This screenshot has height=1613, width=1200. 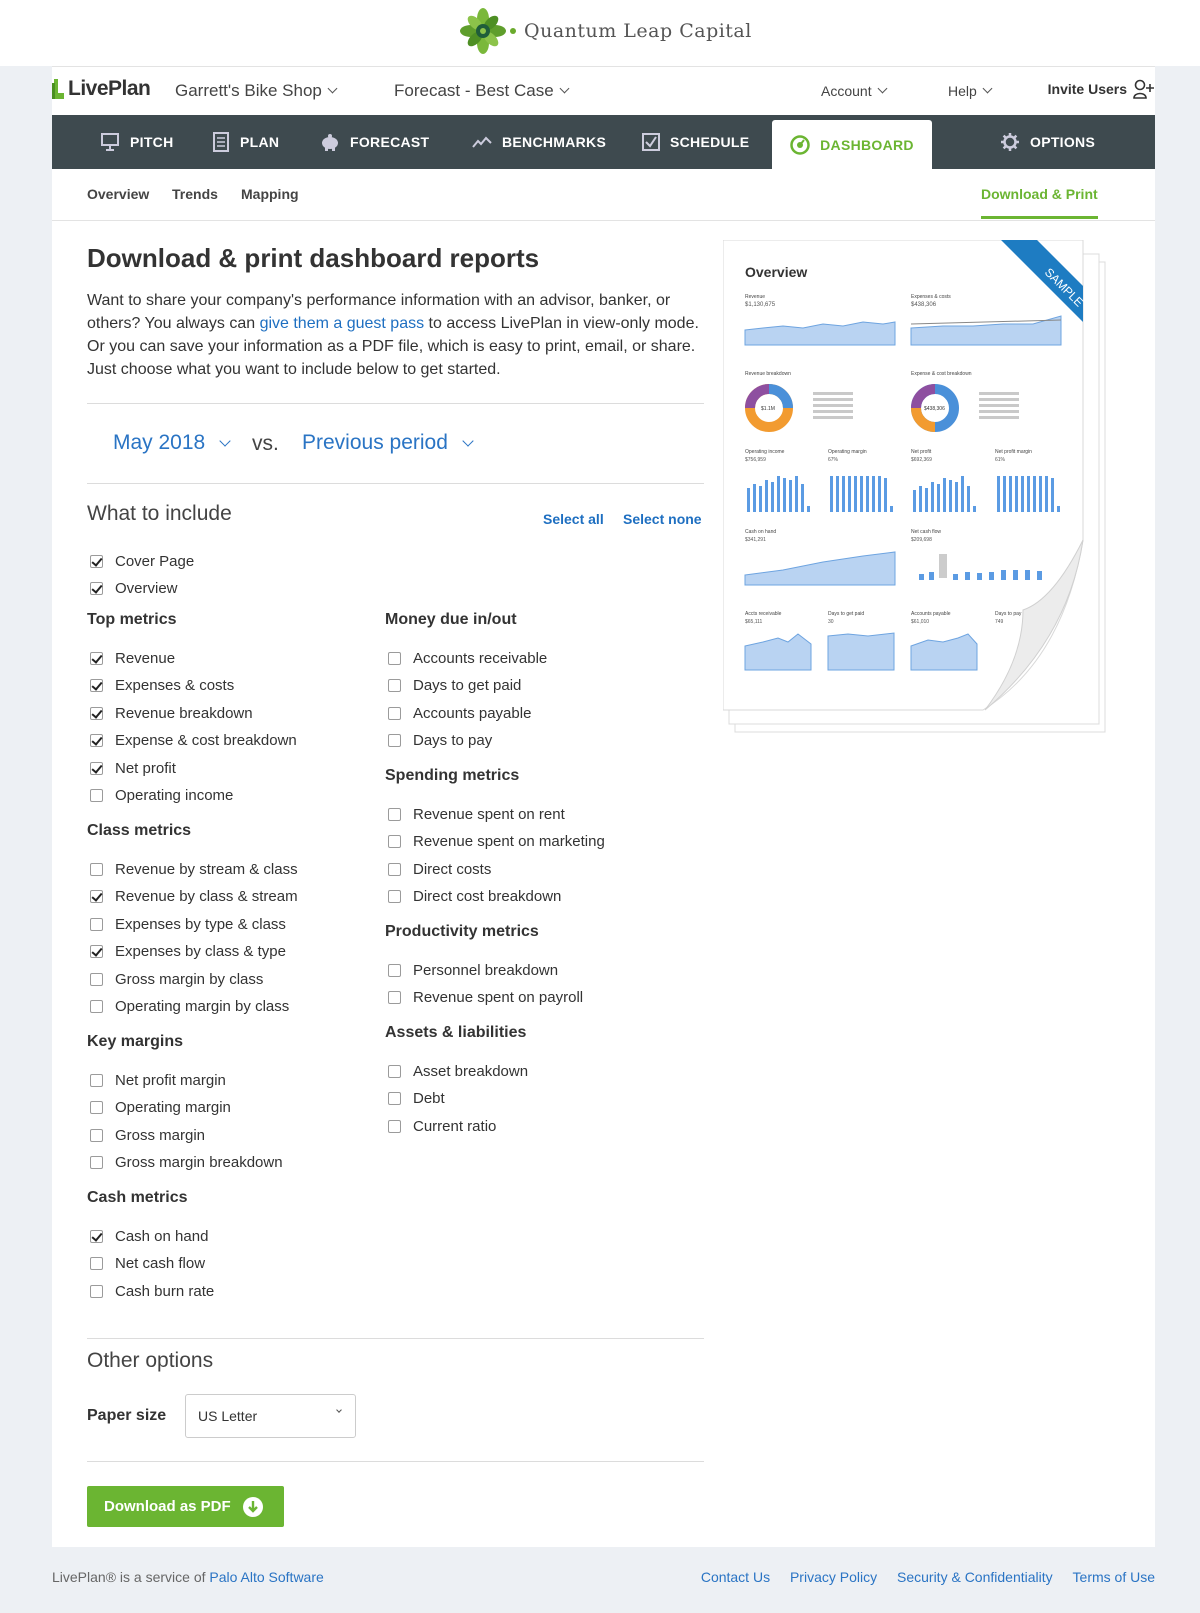 What do you see at coordinates (1114, 1577) in the screenshot?
I see `terms-of-use-link: Terms of Use` at bounding box center [1114, 1577].